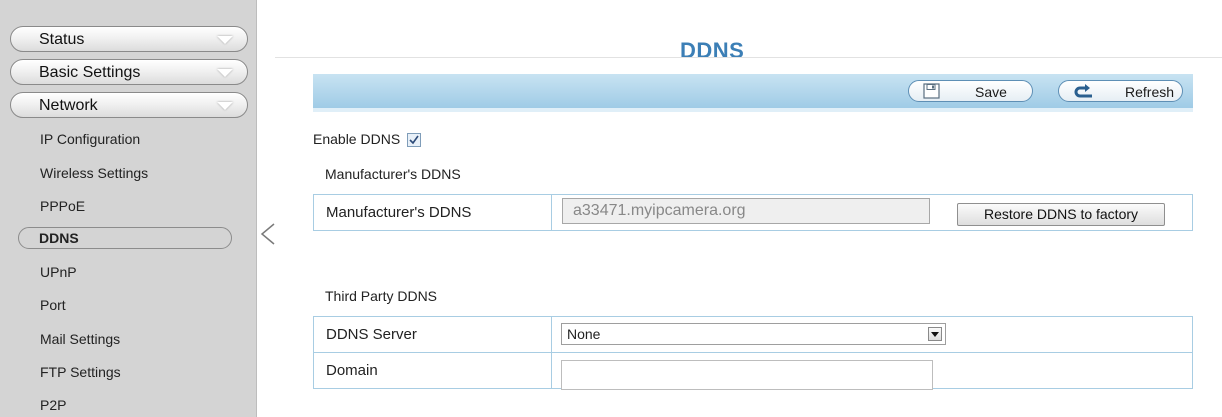 The height and width of the screenshot is (417, 1222). I want to click on sidebar-item-ftp-settings: FTP Settings, so click(80, 372).